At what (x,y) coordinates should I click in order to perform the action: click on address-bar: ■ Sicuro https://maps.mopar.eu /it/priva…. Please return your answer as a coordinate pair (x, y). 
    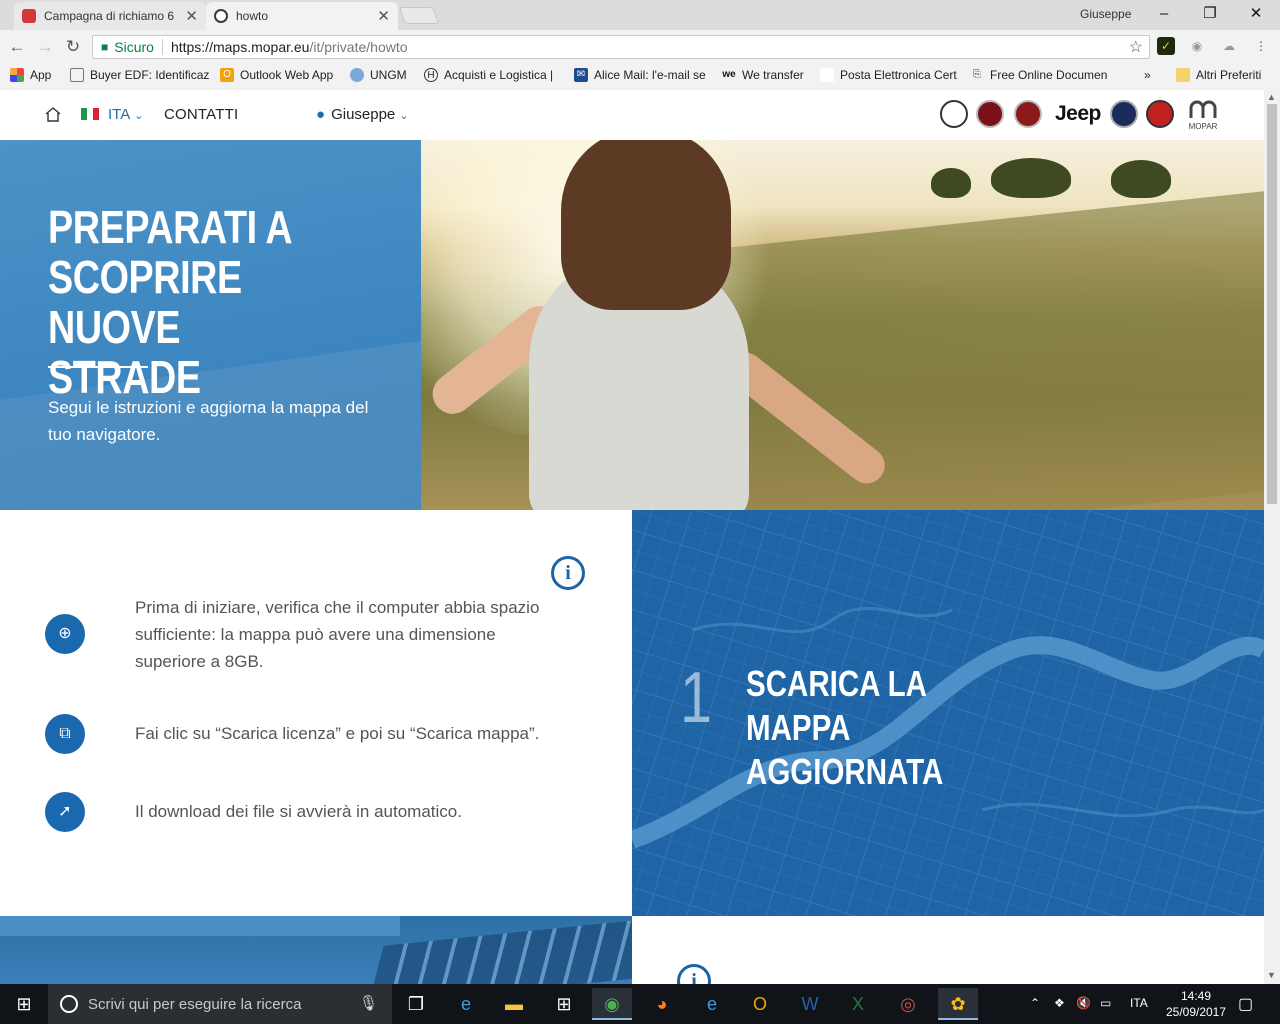
    Looking at the image, I should click on (621, 47).